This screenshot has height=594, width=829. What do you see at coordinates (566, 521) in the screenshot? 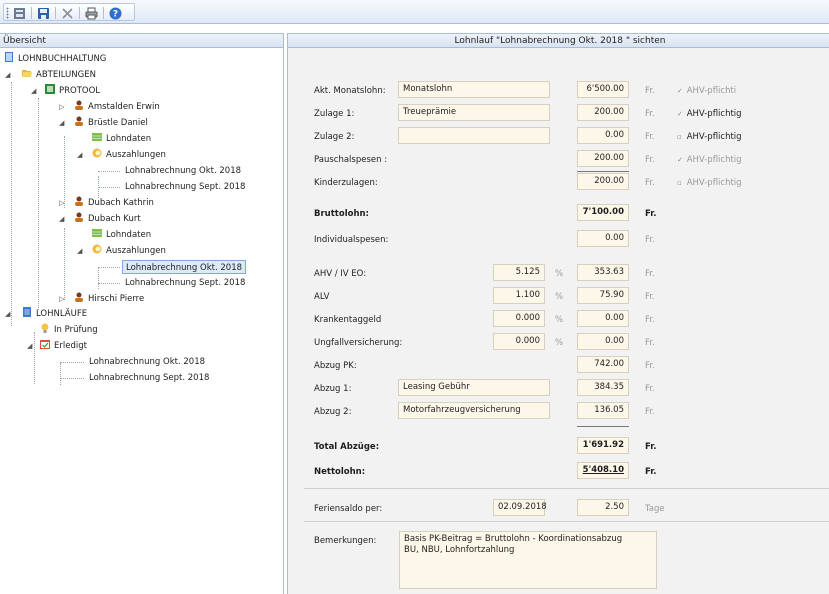
I see `section-divider` at bounding box center [566, 521].